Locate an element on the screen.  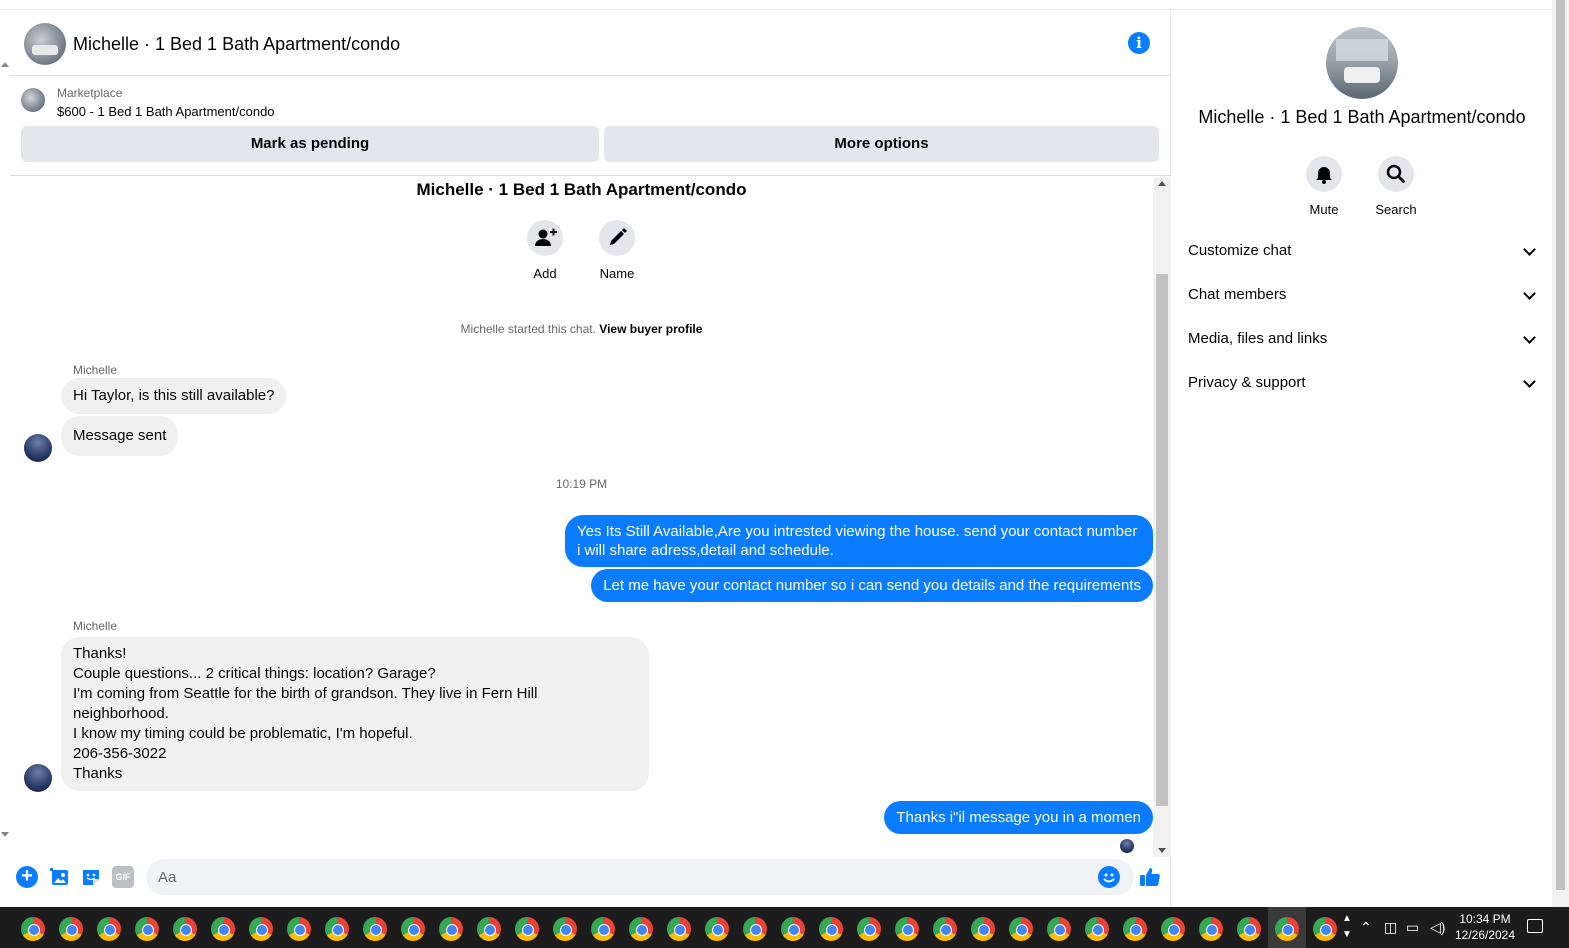
add-action: Add is located at coordinates (545, 250).